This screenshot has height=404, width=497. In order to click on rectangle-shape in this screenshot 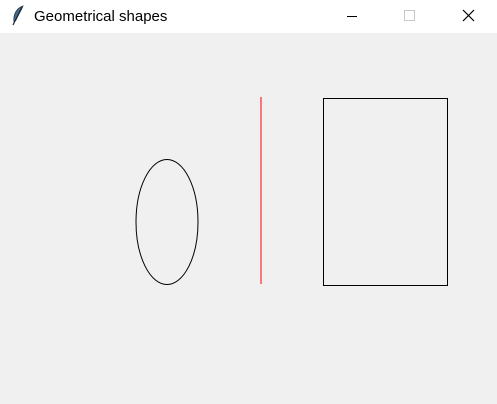, I will do `click(385, 192)`.